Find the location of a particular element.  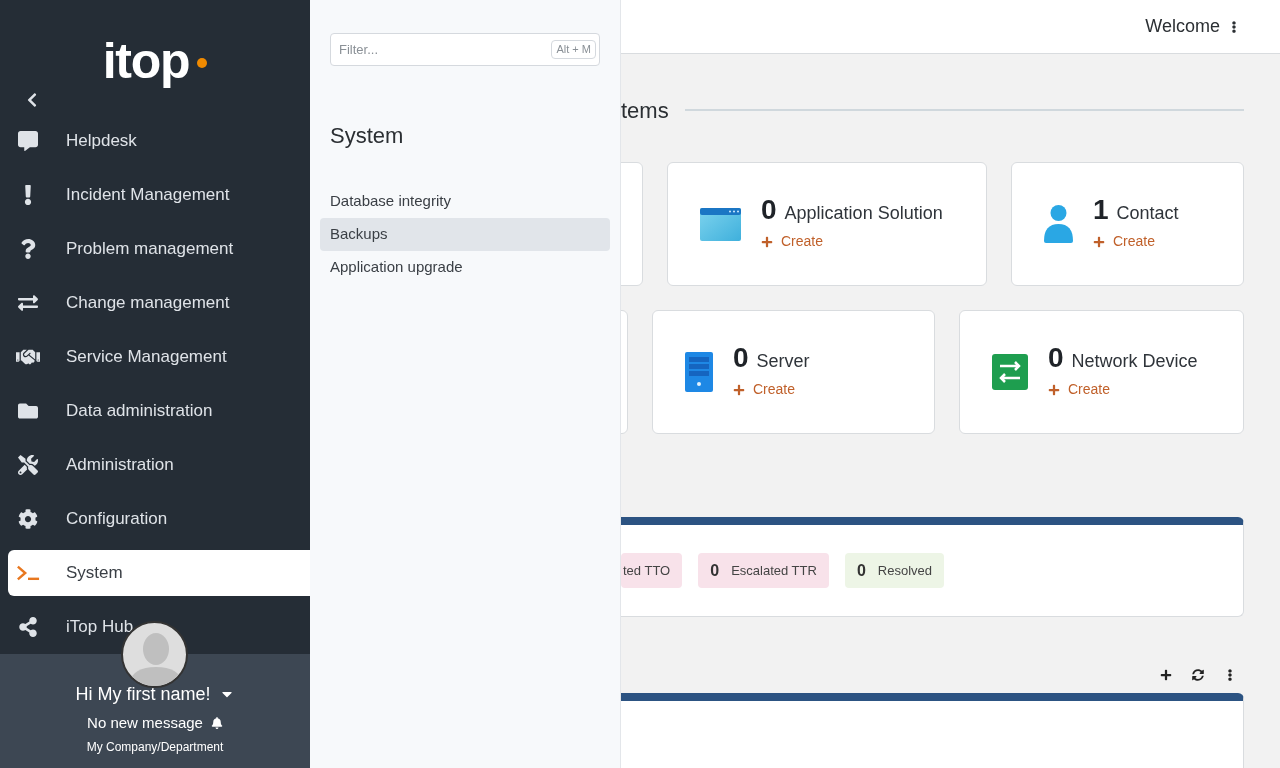

status-badge: ted TTO is located at coordinates (652, 570).